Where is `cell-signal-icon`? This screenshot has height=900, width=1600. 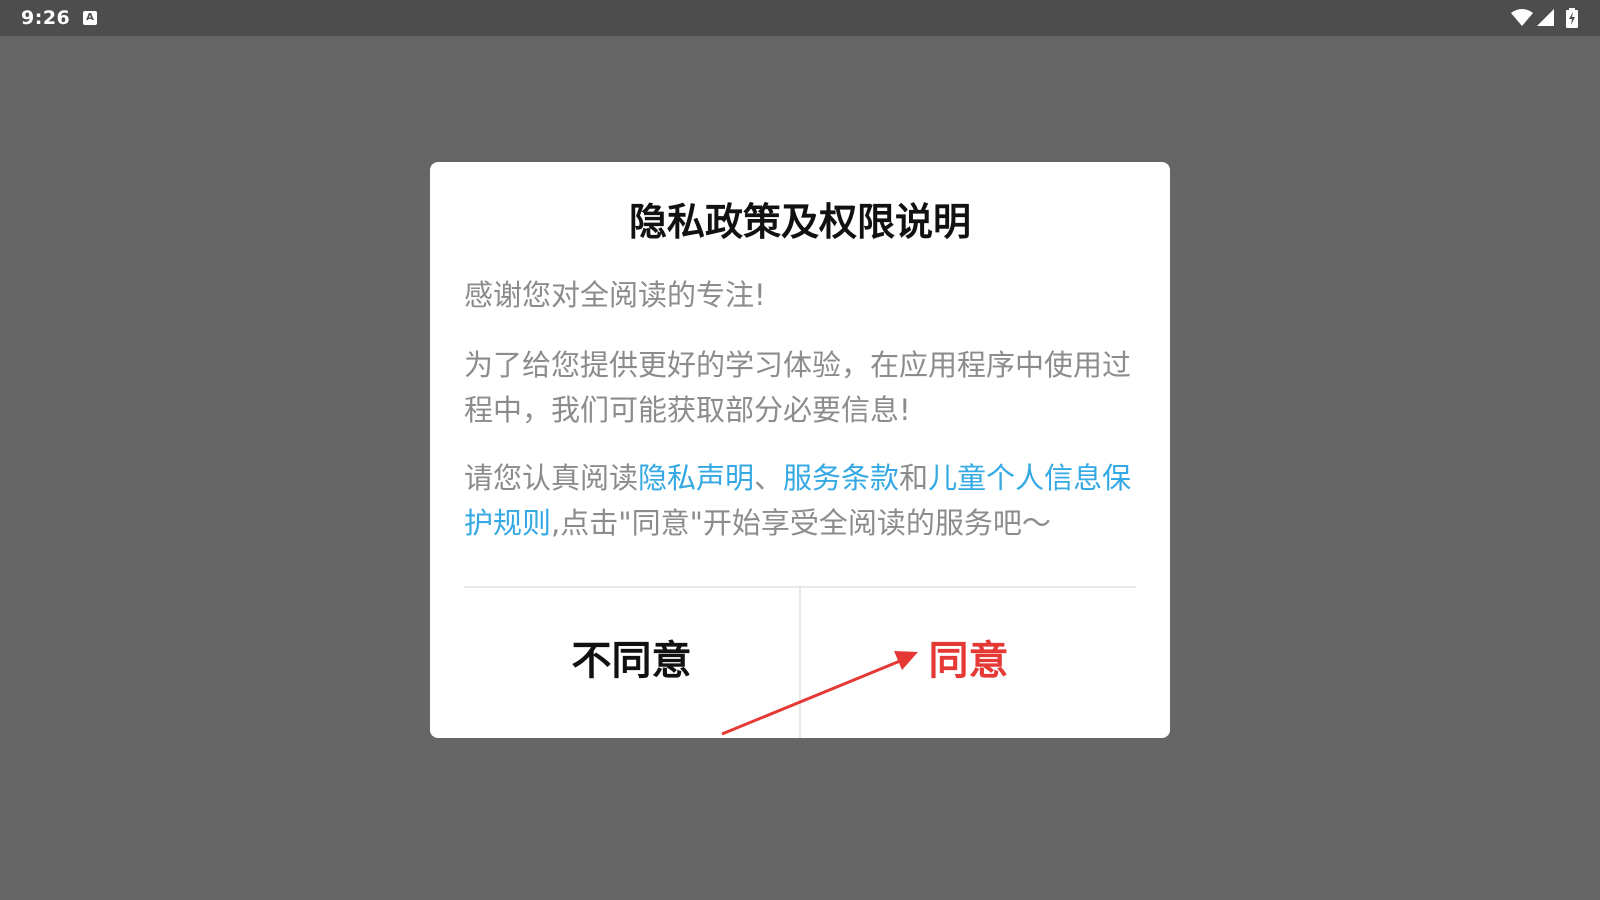
cell-signal-icon is located at coordinates (1545, 17).